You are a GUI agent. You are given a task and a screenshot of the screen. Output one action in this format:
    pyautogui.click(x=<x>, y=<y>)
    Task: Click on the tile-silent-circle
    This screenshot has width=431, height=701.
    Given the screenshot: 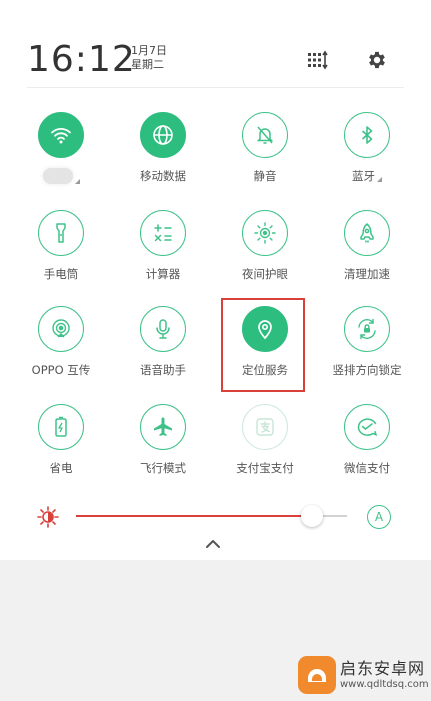 What is the action you would take?
    pyautogui.click(x=265, y=135)
    